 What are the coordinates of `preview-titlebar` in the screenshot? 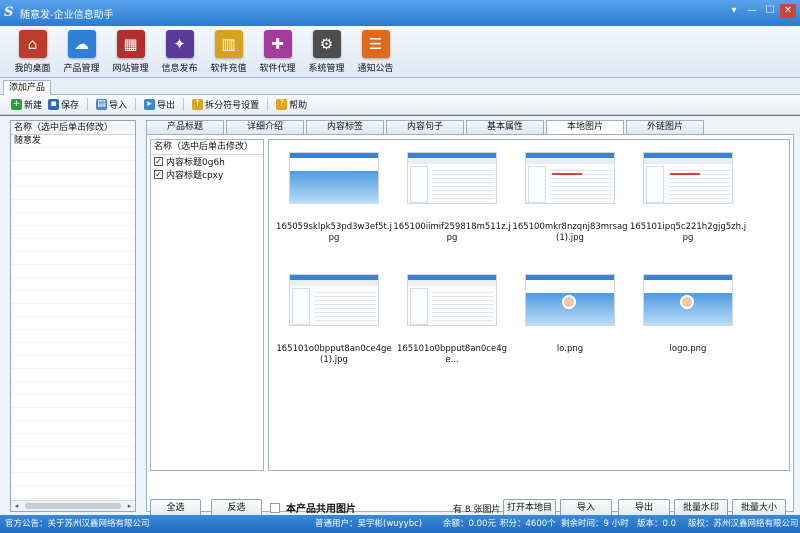 It's located at (688, 277).